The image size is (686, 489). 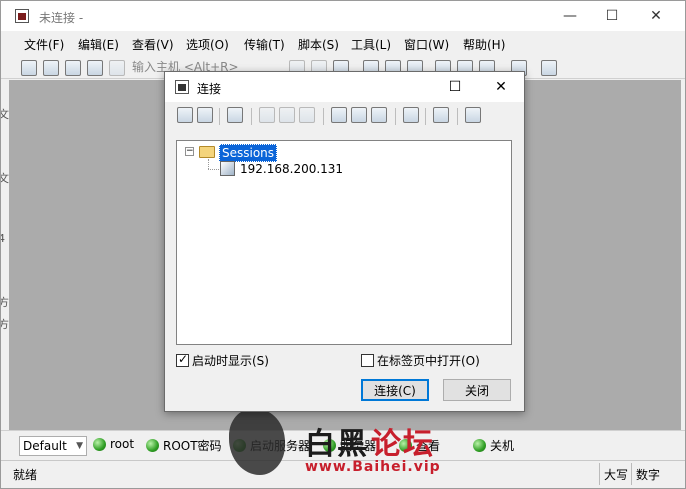 What do you see at coordinates (122, 444) in the screenshot?
I see `command-label: root` at bounding box center [122, 444].